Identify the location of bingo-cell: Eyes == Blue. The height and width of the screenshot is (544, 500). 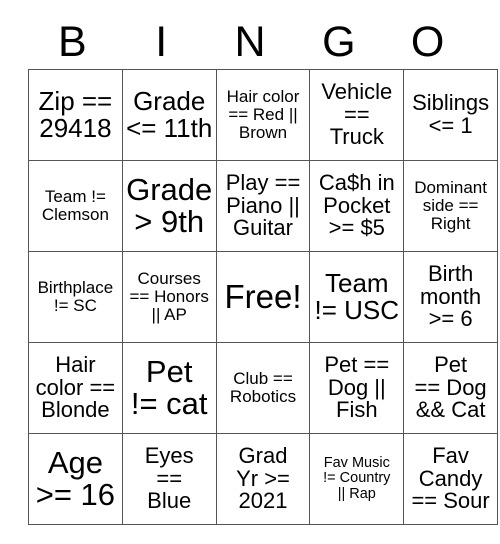
(169, 479).